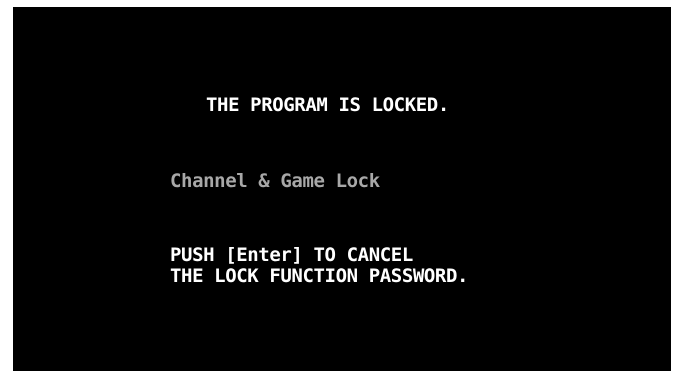  What do you see at coordinates (327, 105) in the screenshot?
I see `lock-title: THE PROGRAM IS LOCKED.` at bounding box center [327, 105].